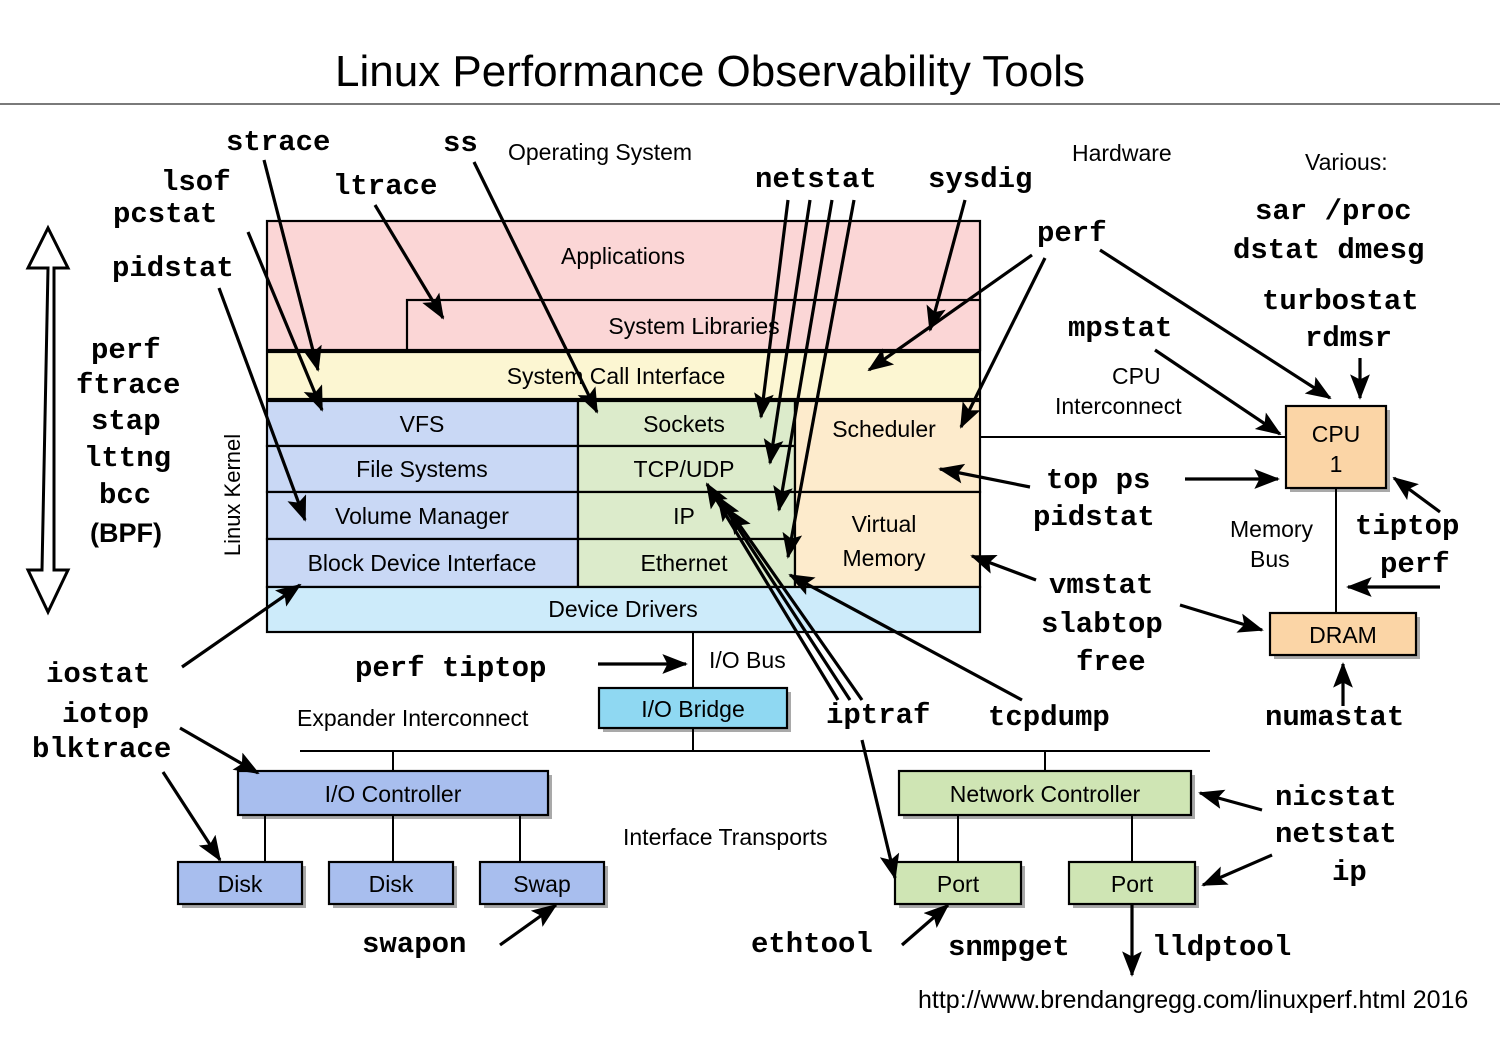 Image resolution: width=1500 pixels, height=1050 pixels. Describe the element at coordinates (528, 925) in the screenshot. I see `arrow-swapon` at that location.